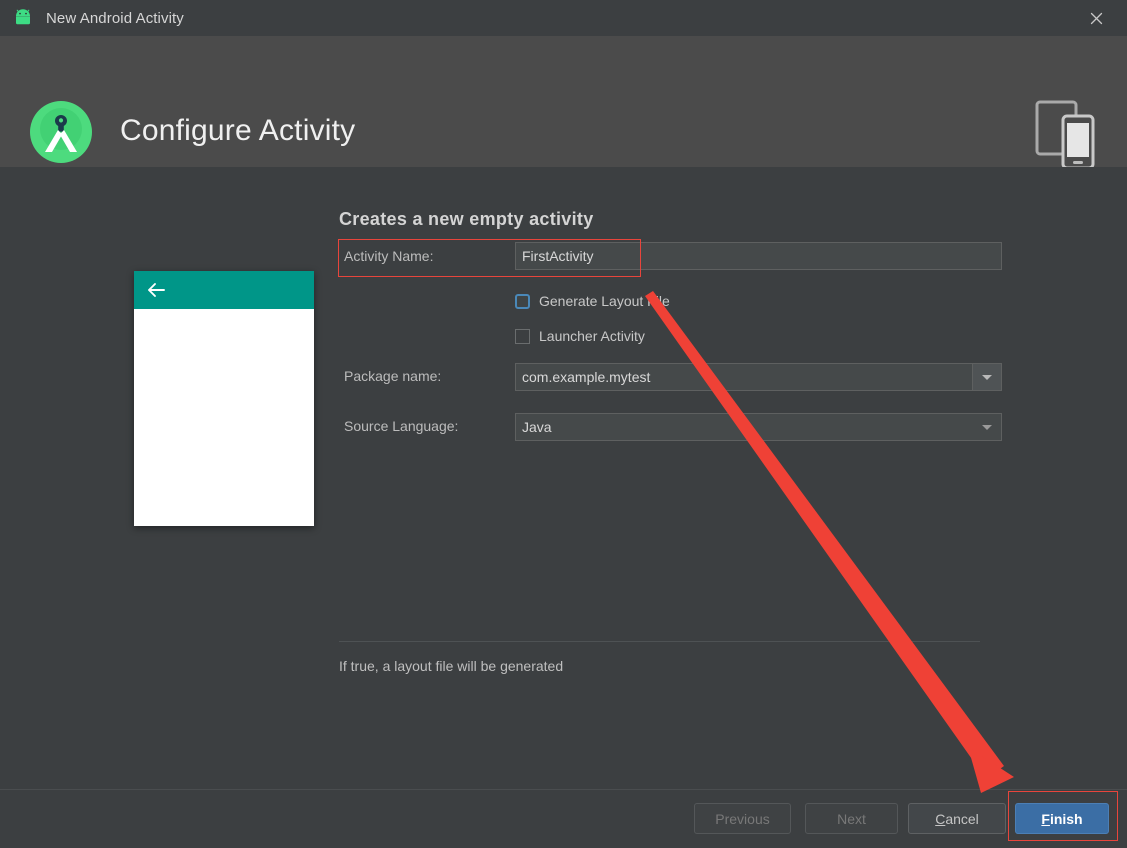  I want to click on android-robot-icon, so click(23, 18).